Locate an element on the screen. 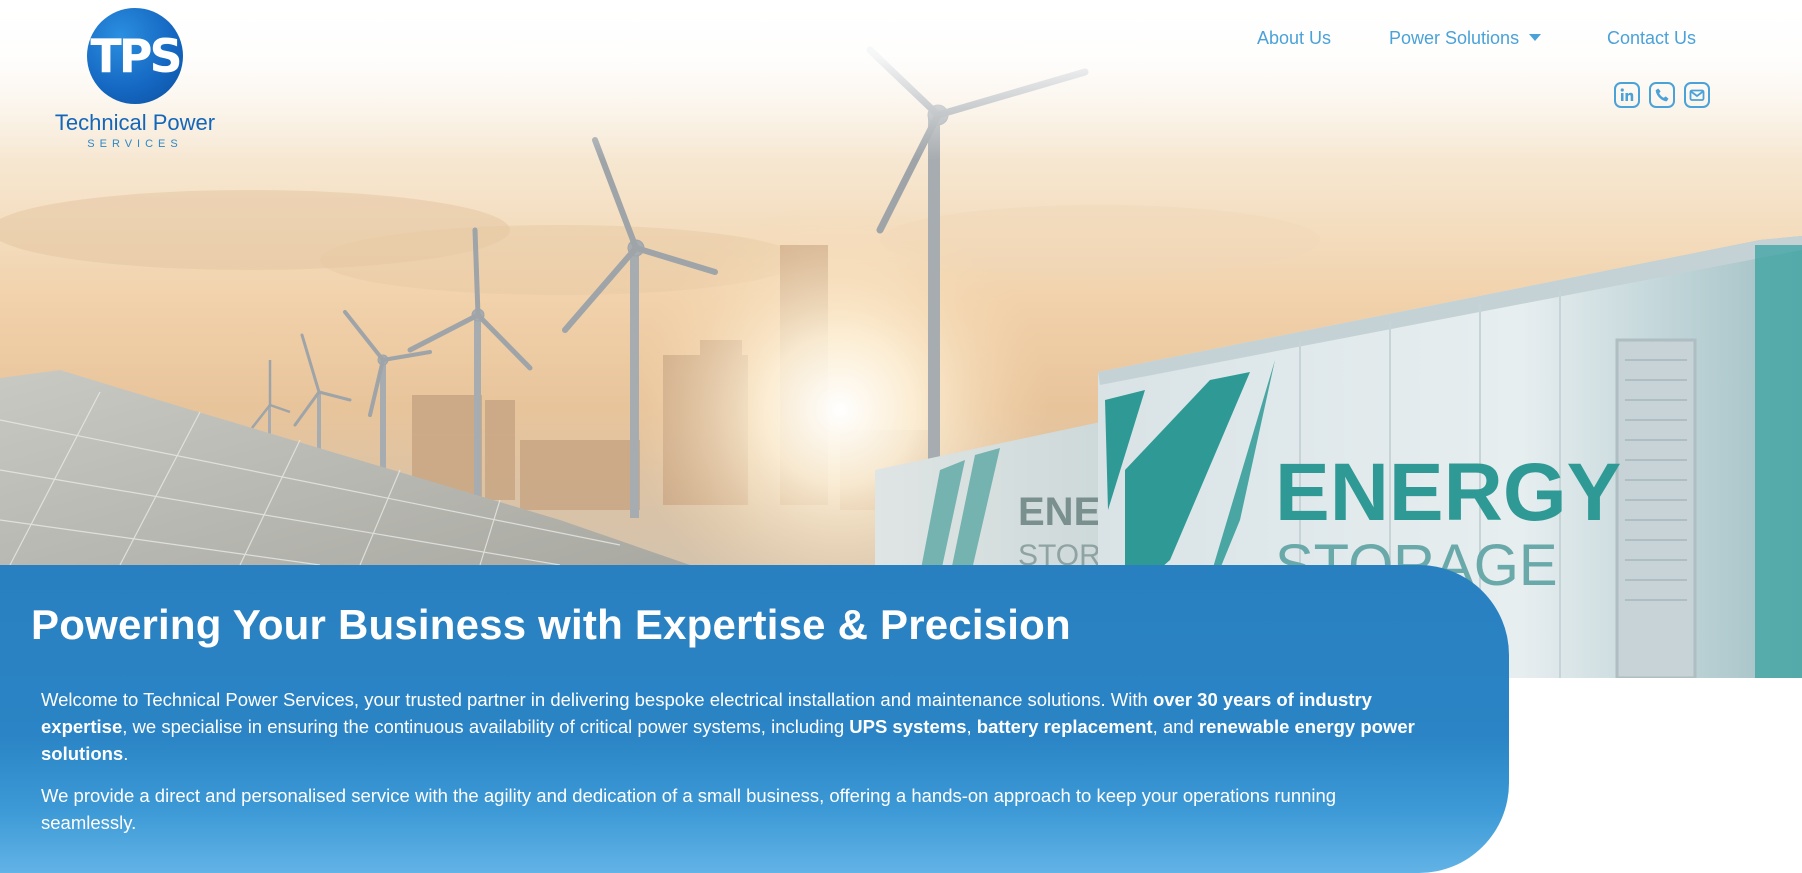  logo-subtitle: SERVICES is located at coordinates (135, 144).